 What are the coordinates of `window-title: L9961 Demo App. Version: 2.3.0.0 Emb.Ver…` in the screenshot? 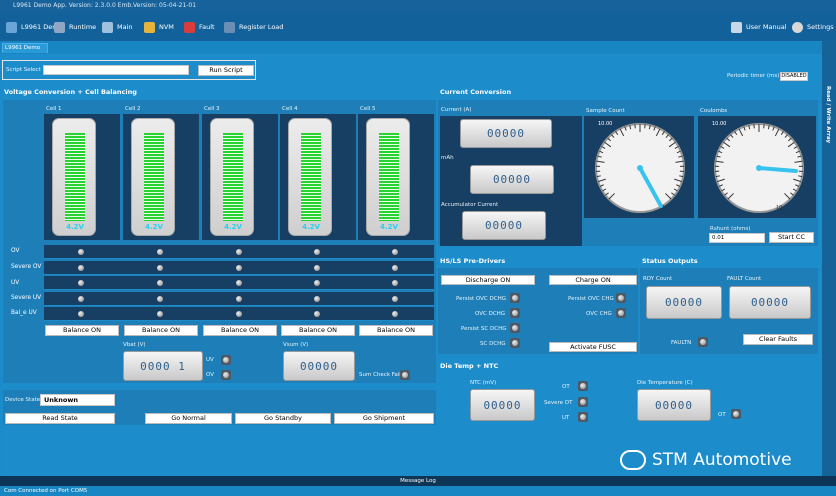 It's located at (418, 6).